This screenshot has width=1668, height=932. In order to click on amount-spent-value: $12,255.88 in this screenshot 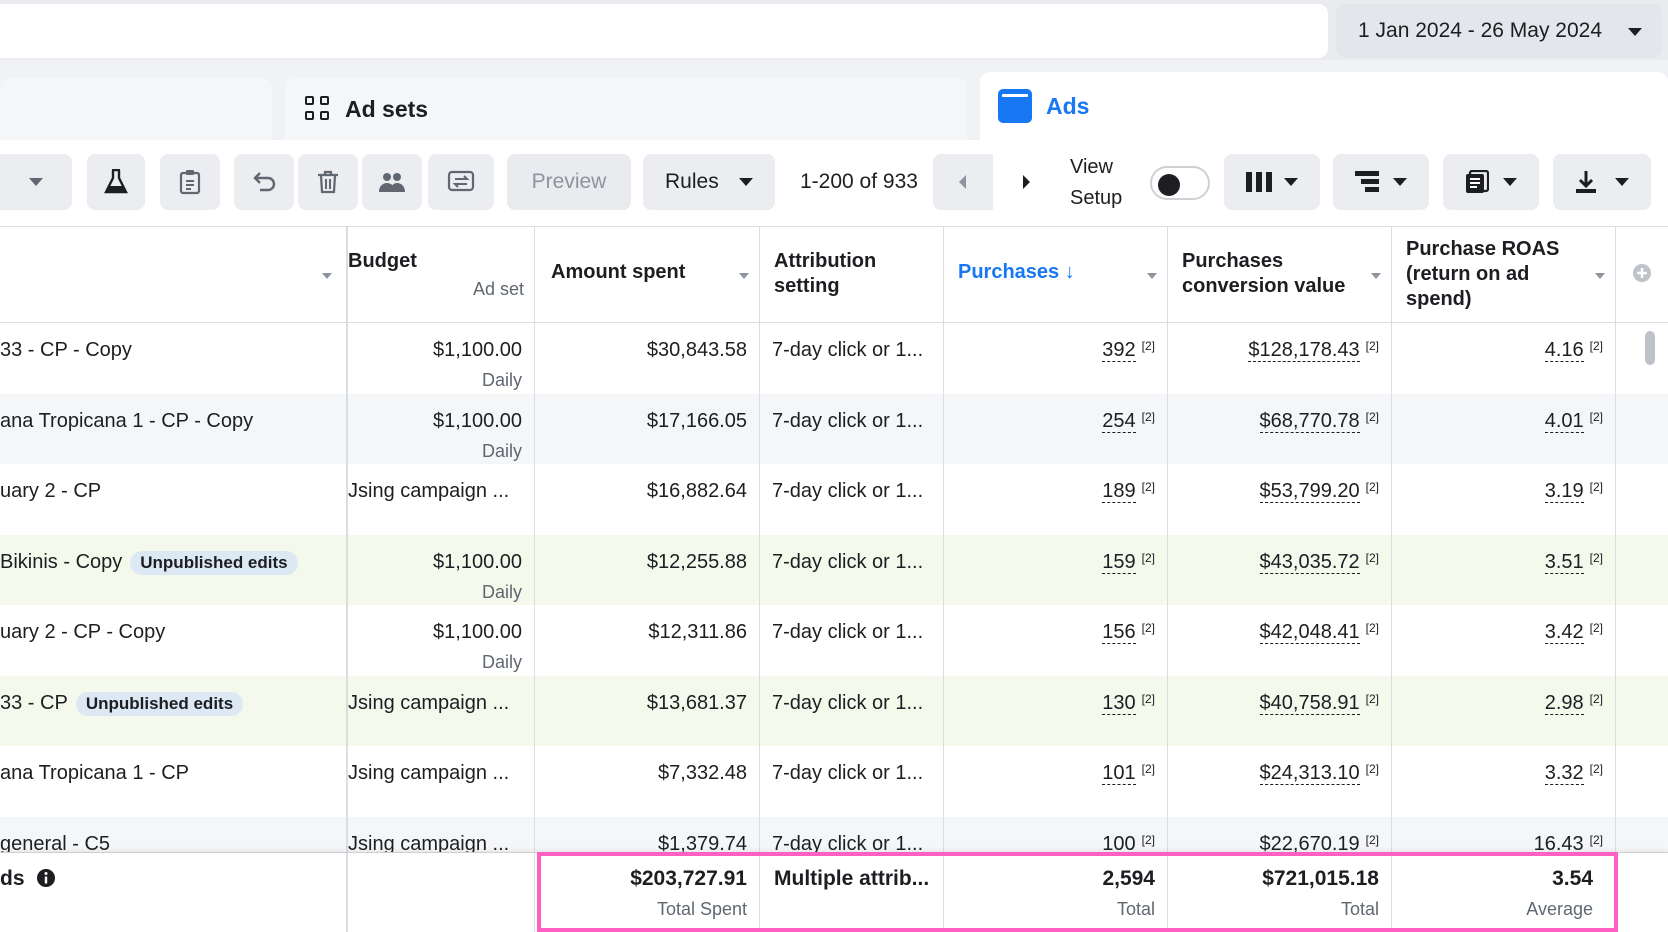, I will do `click(696, 561)`.